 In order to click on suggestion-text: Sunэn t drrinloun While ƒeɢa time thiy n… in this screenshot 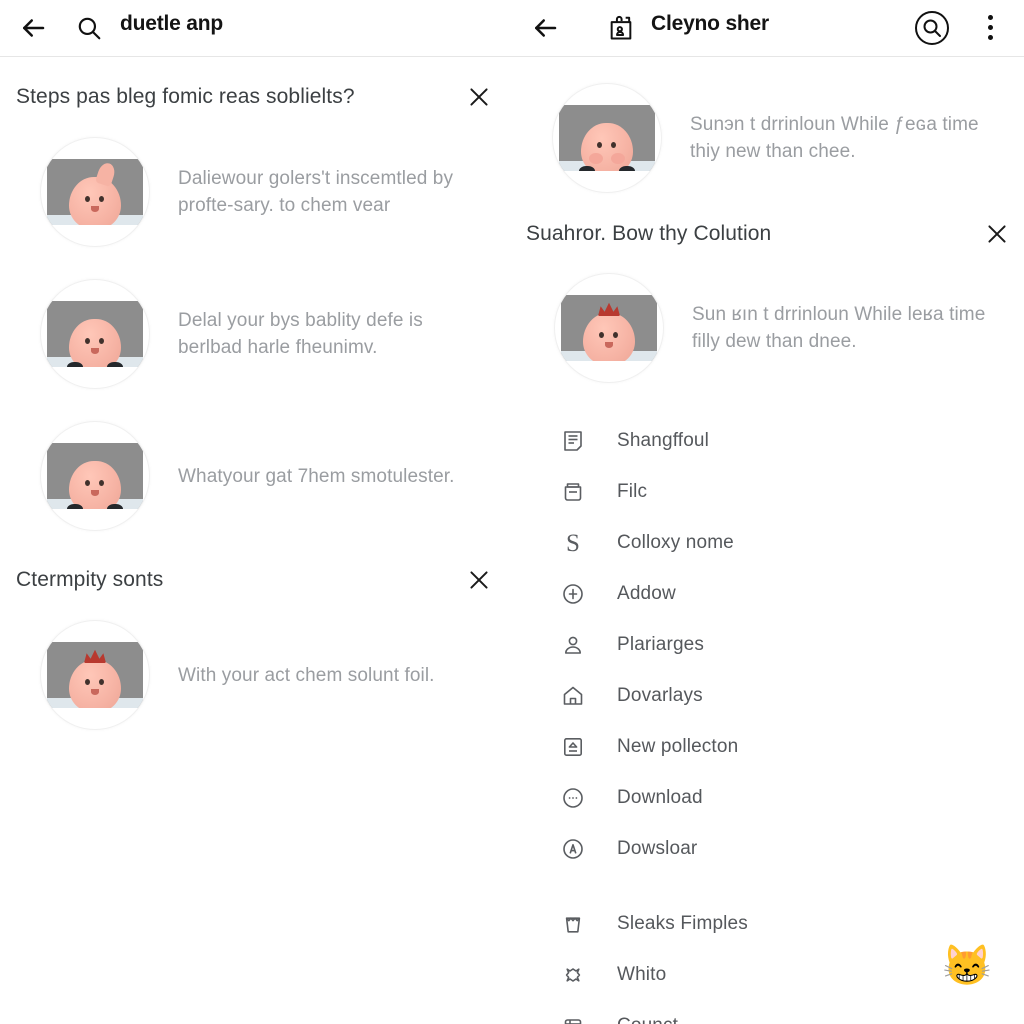, I will do `click(834, 138)`.